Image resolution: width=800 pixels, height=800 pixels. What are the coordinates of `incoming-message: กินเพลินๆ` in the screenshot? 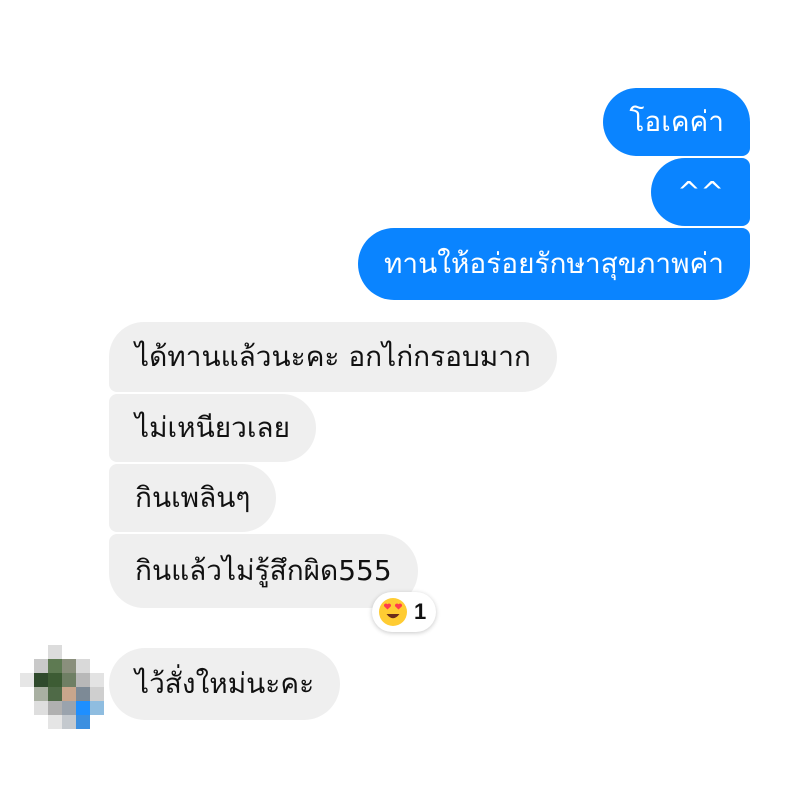 It's located at (193, 498).